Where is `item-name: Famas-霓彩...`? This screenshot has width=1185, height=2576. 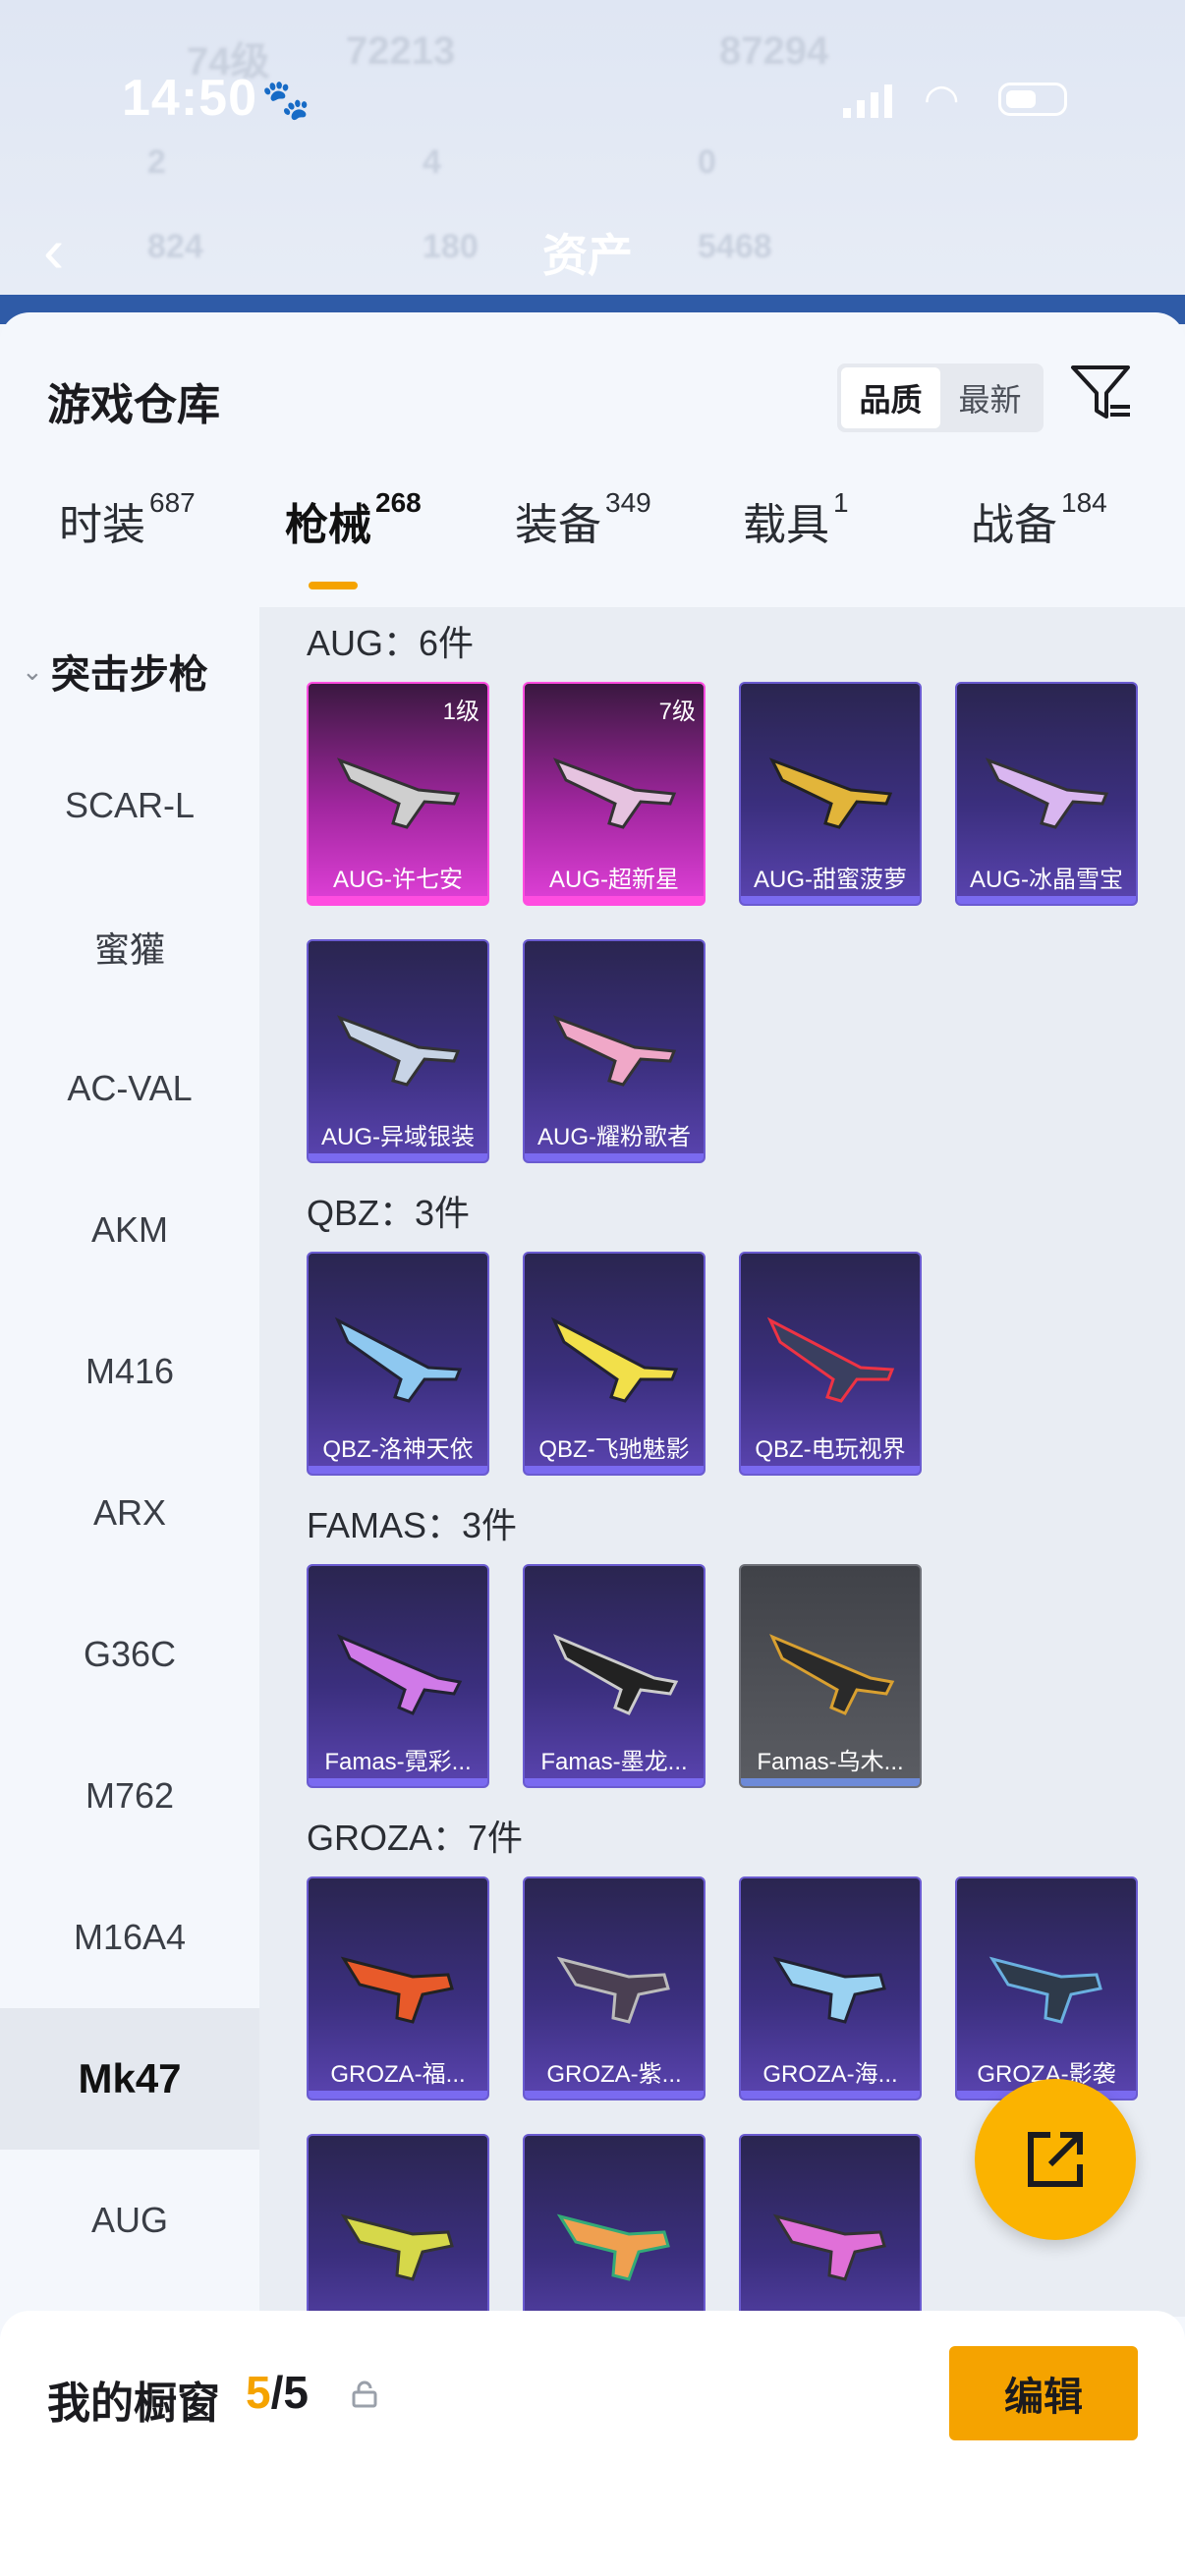
item-name: Famas-霓彩... is located at coordinates (398, 1762).